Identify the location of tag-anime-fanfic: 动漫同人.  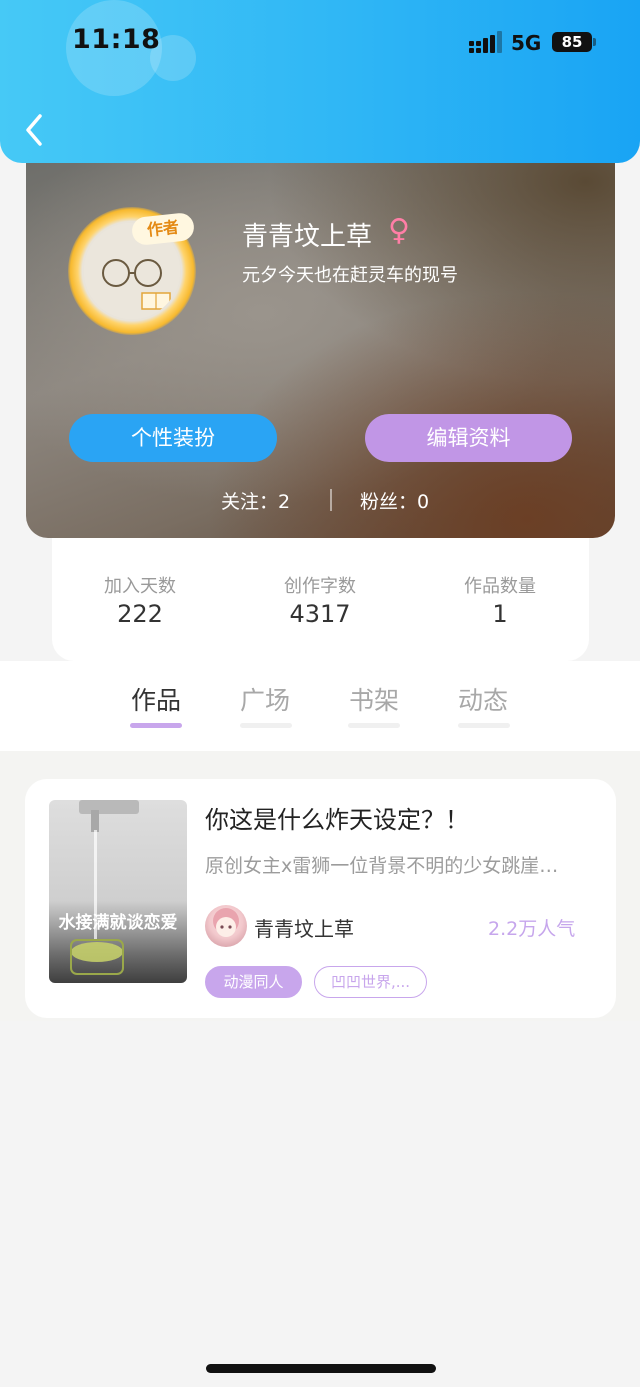
(253, 982).